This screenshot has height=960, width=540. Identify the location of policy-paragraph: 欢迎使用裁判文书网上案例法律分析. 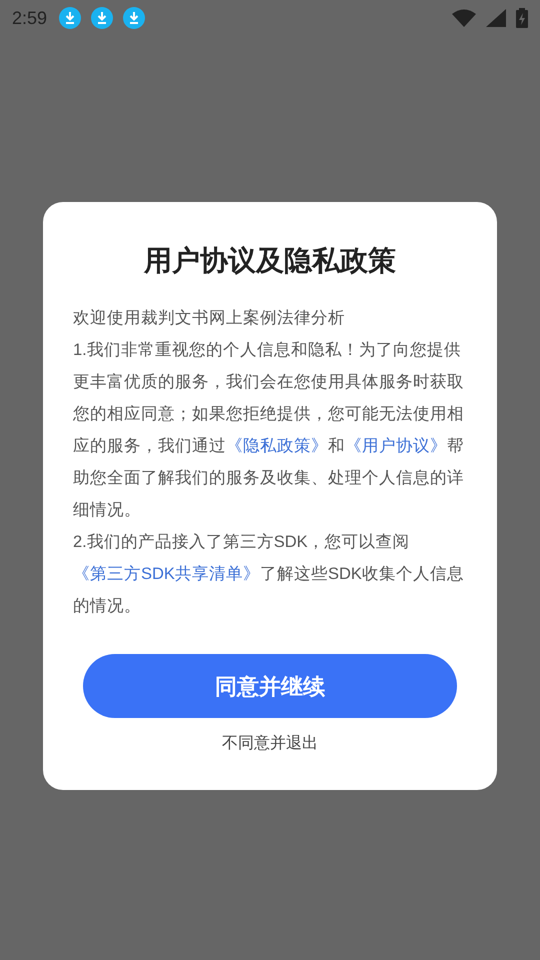
(209, 318).